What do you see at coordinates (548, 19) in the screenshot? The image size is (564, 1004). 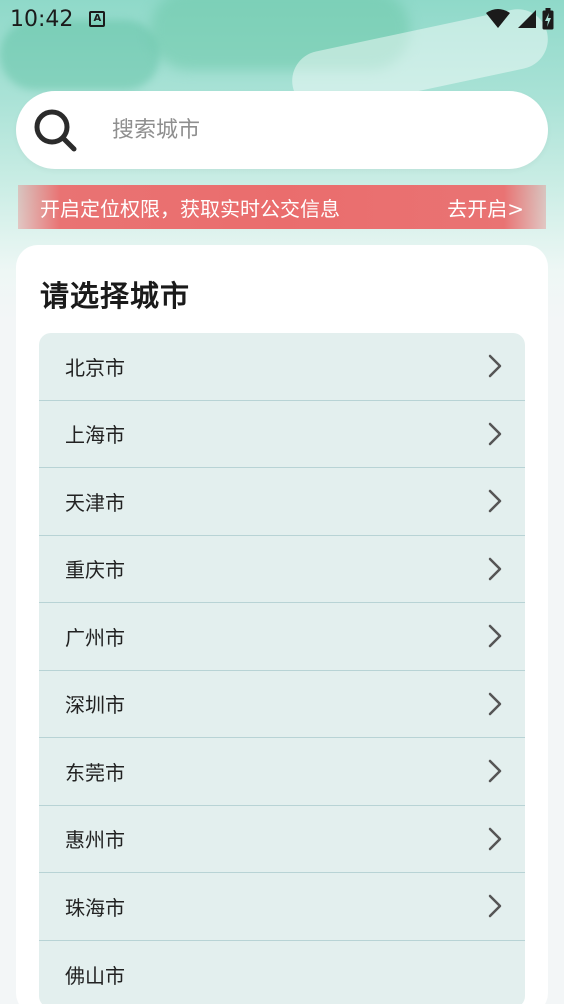 I see `battery-charging-icon` at bounding box center [548, 19].